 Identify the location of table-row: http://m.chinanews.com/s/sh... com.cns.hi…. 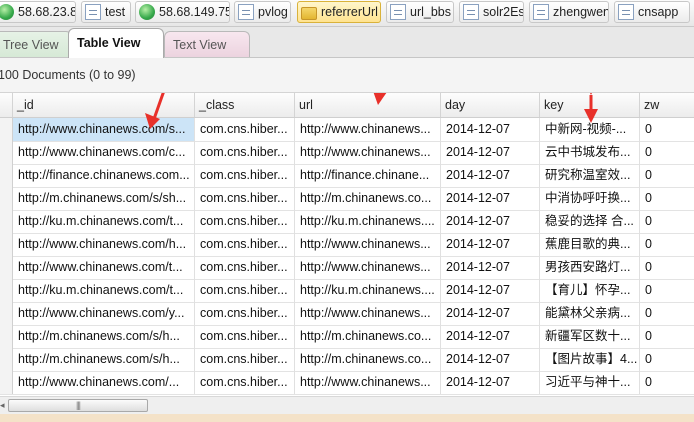
(347, 199).